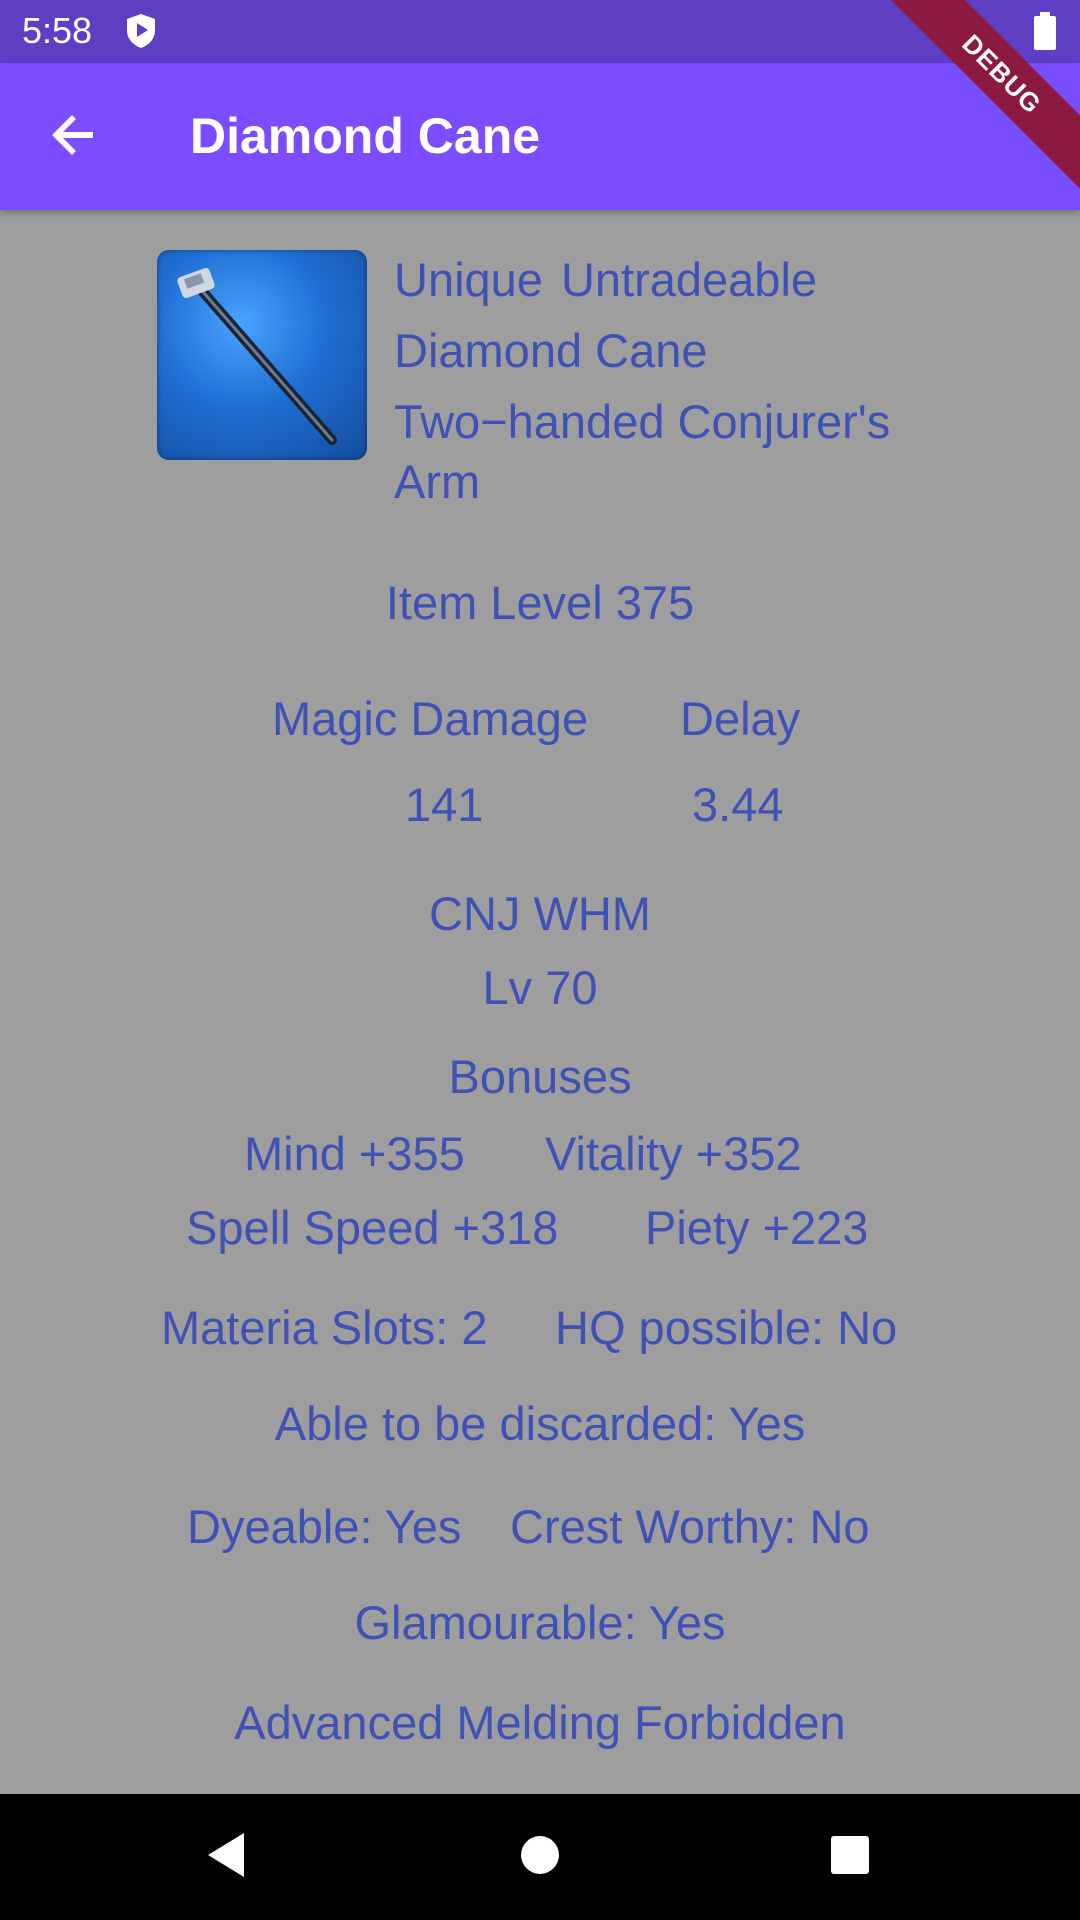 The image size is (1080, 1920). I want to click on delay-value: 3.44, so click(738, 804).